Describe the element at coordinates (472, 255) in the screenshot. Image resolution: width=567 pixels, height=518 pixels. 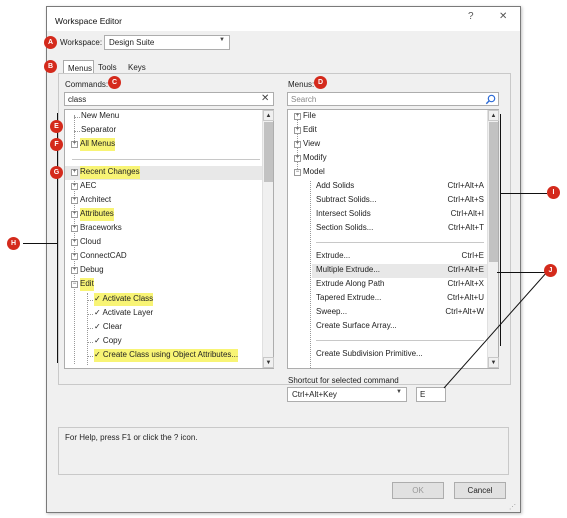
I see `command-shortcut: Ctrl+E` at that location.